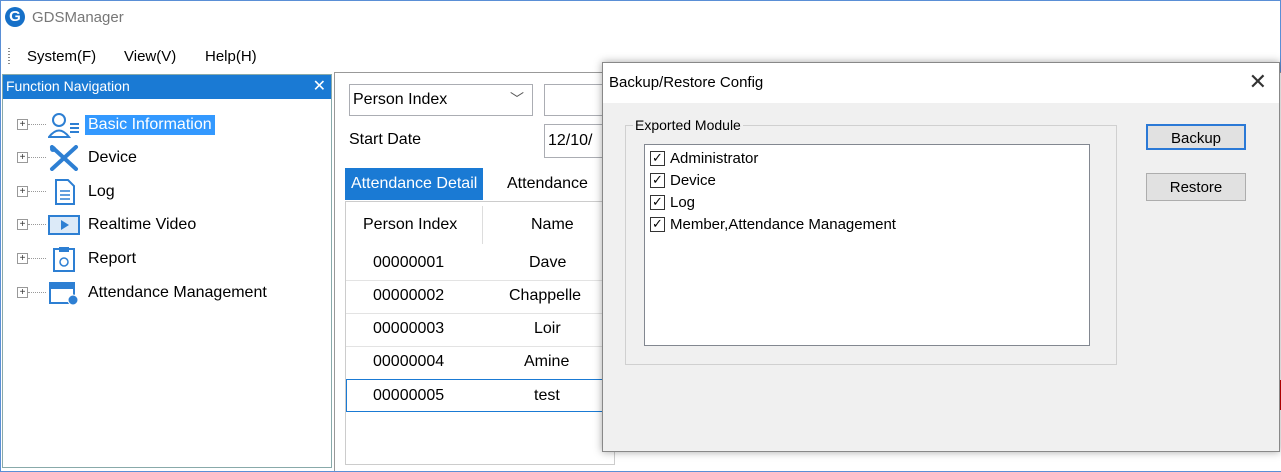  Describe the element at coordinates (15, 17) in the screenshot. I see `app-logo-icon: G` at that location.